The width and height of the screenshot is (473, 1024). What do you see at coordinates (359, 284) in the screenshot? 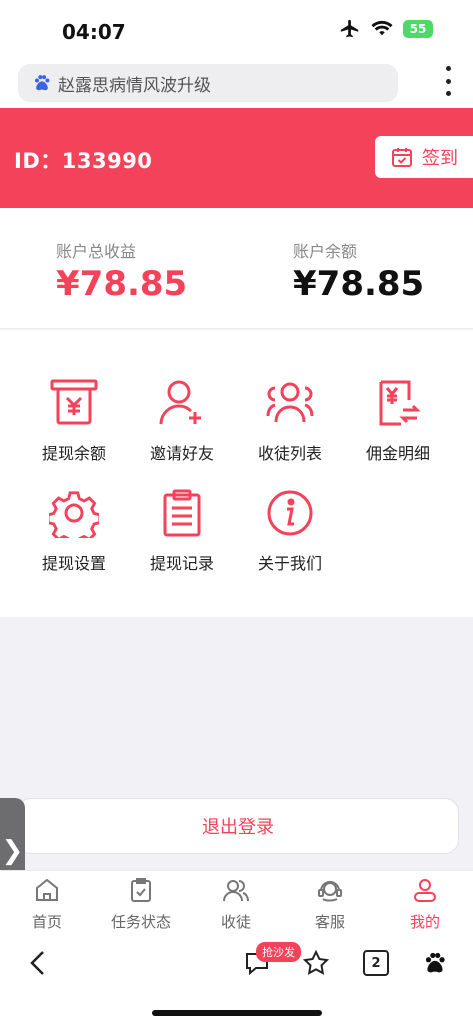
I see `account-balance-value: ¥78.85` at bounding box center [359, 284].